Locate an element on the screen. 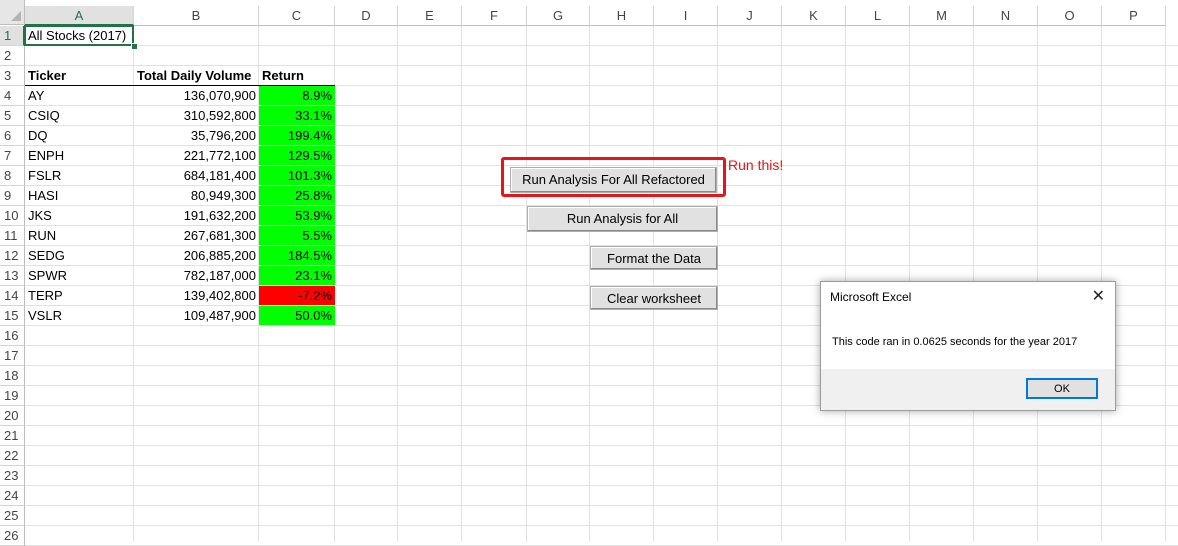  row-header-13: 13 is located at coordinates (12, 276).